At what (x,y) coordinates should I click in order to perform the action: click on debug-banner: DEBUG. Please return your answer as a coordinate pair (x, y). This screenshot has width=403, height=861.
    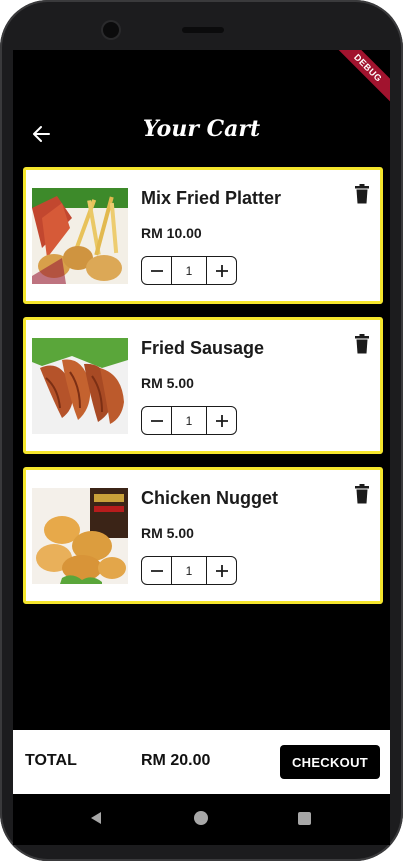
    Looking at the image, I should click on (358, 80).